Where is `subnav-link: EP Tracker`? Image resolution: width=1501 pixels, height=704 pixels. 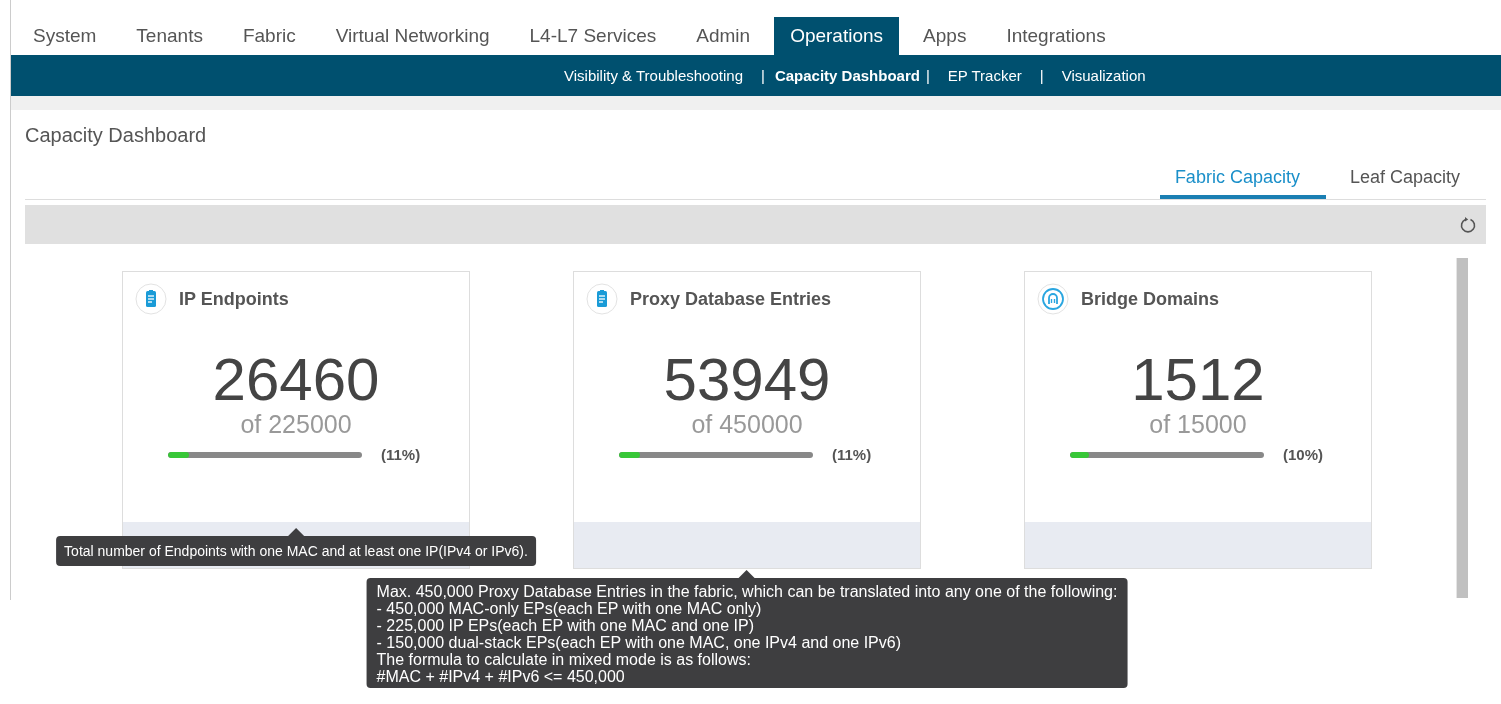 subnav-link: EP Tracker is located at coordinates (984, 75).